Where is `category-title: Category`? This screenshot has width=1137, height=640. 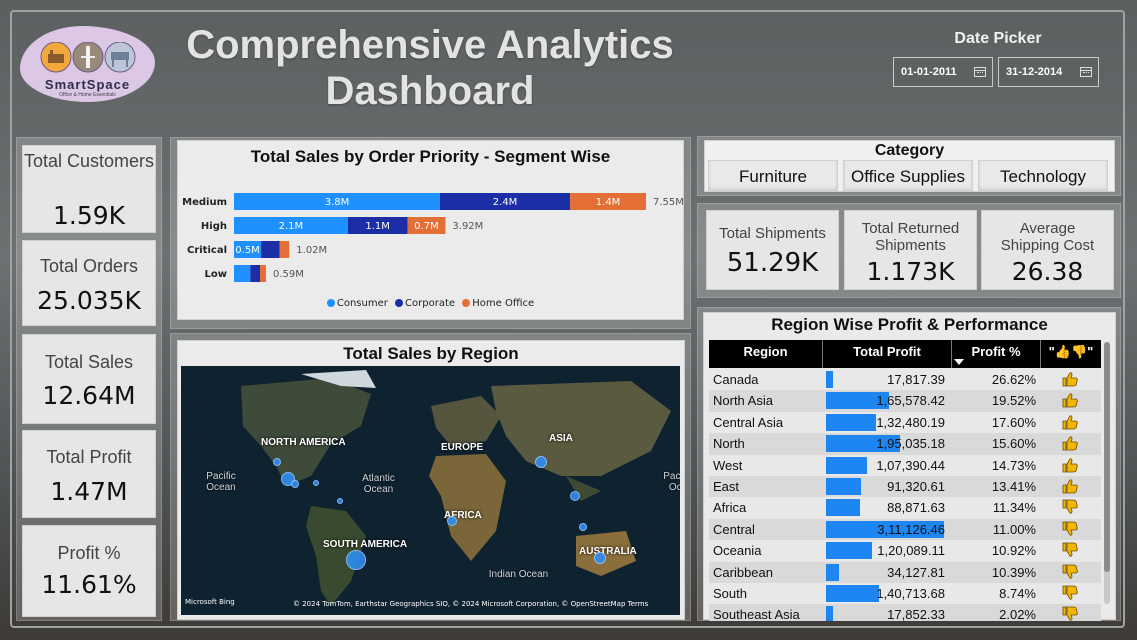 category-title: Category is located at coordinates (909, 150).